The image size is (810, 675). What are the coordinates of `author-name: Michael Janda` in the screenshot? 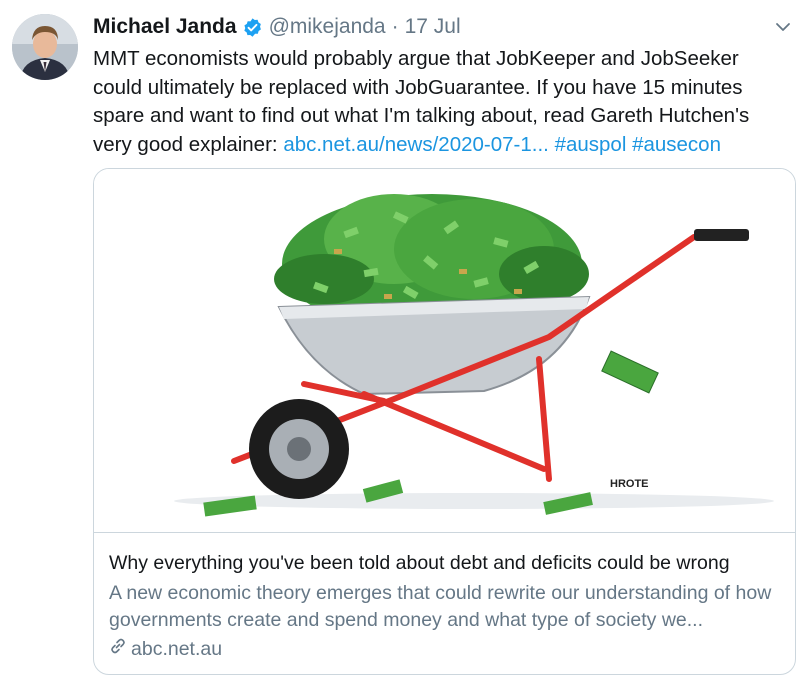 It's located at (165, 27).